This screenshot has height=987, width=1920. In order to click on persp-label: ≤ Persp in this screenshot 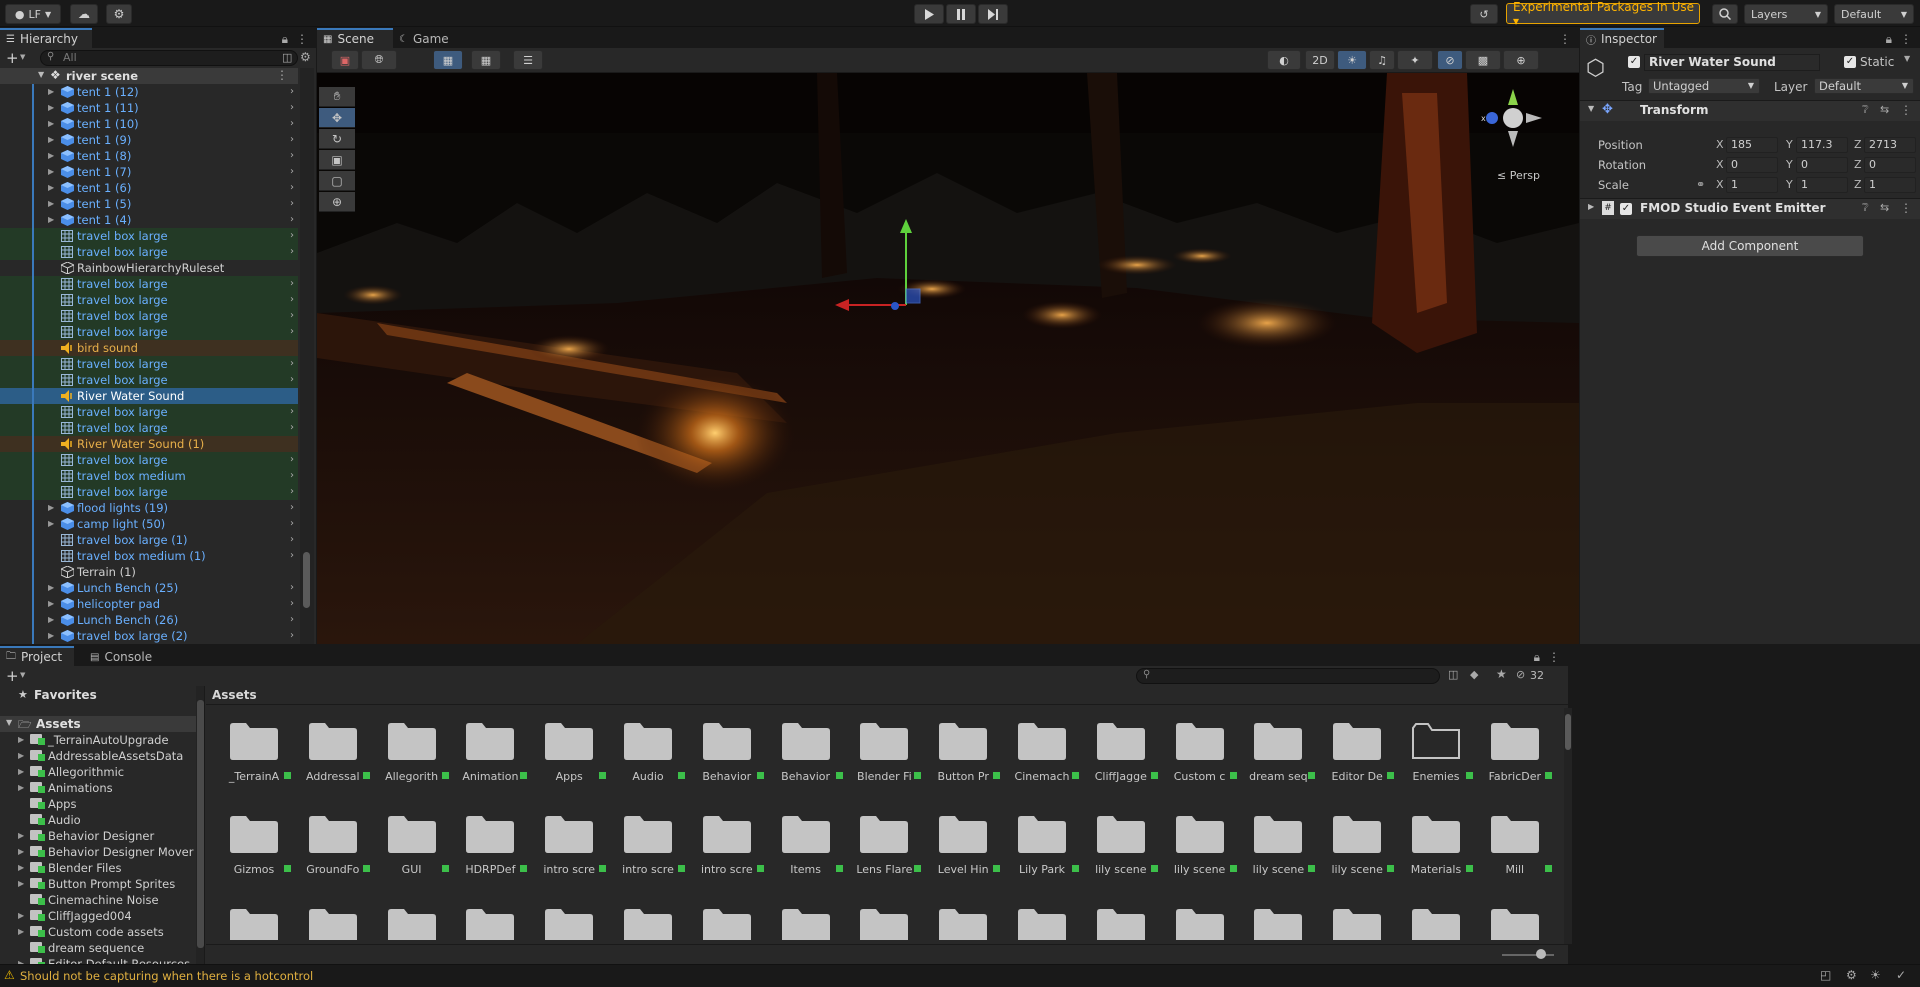, I will do `click(1518, 175)`.